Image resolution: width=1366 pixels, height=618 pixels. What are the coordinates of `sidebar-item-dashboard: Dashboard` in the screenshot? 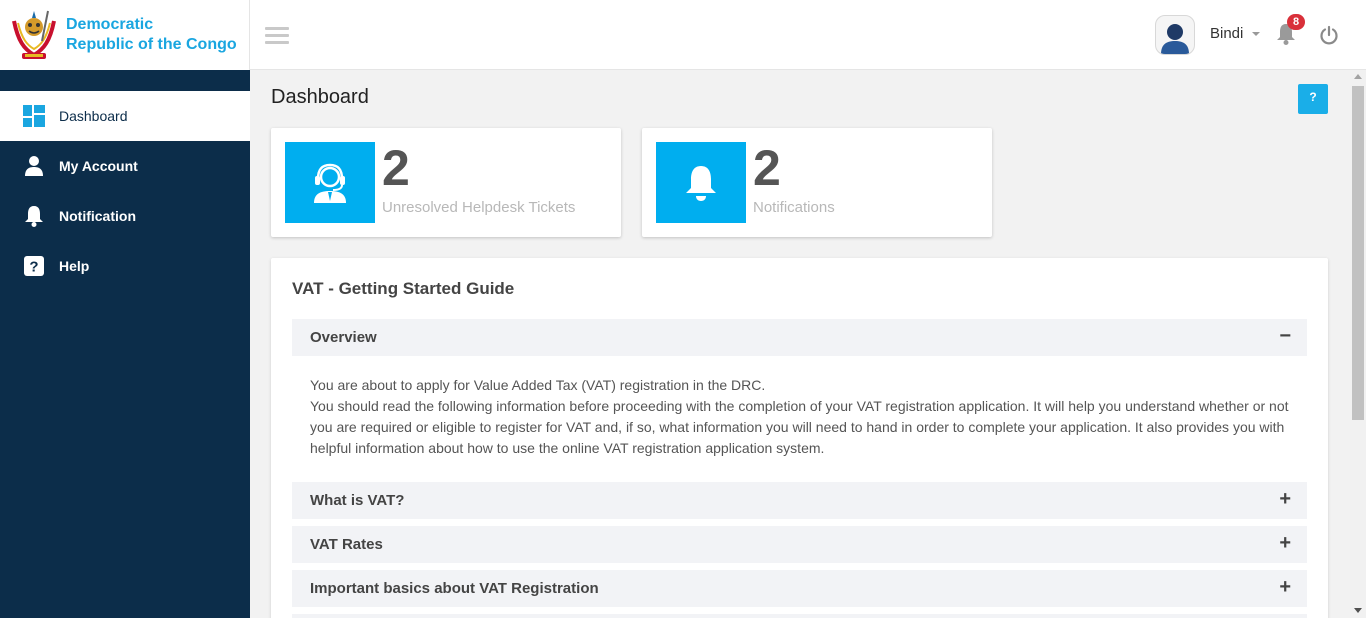 It's located at (125, 116).